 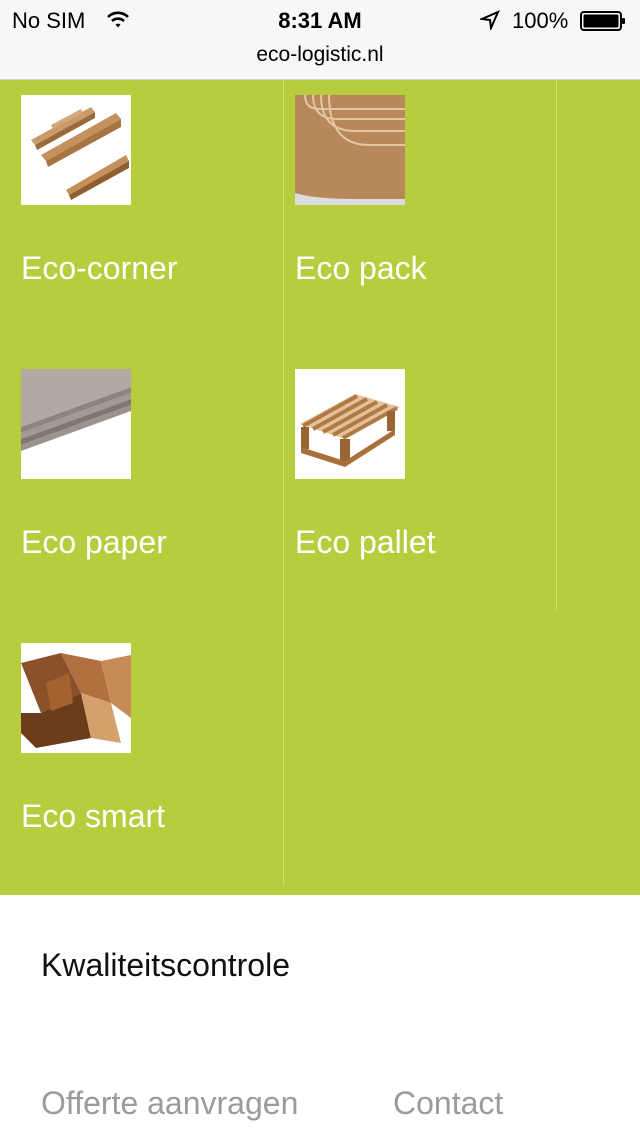 I want to click on grey-board-image-icon, so click(x=76, y=424).